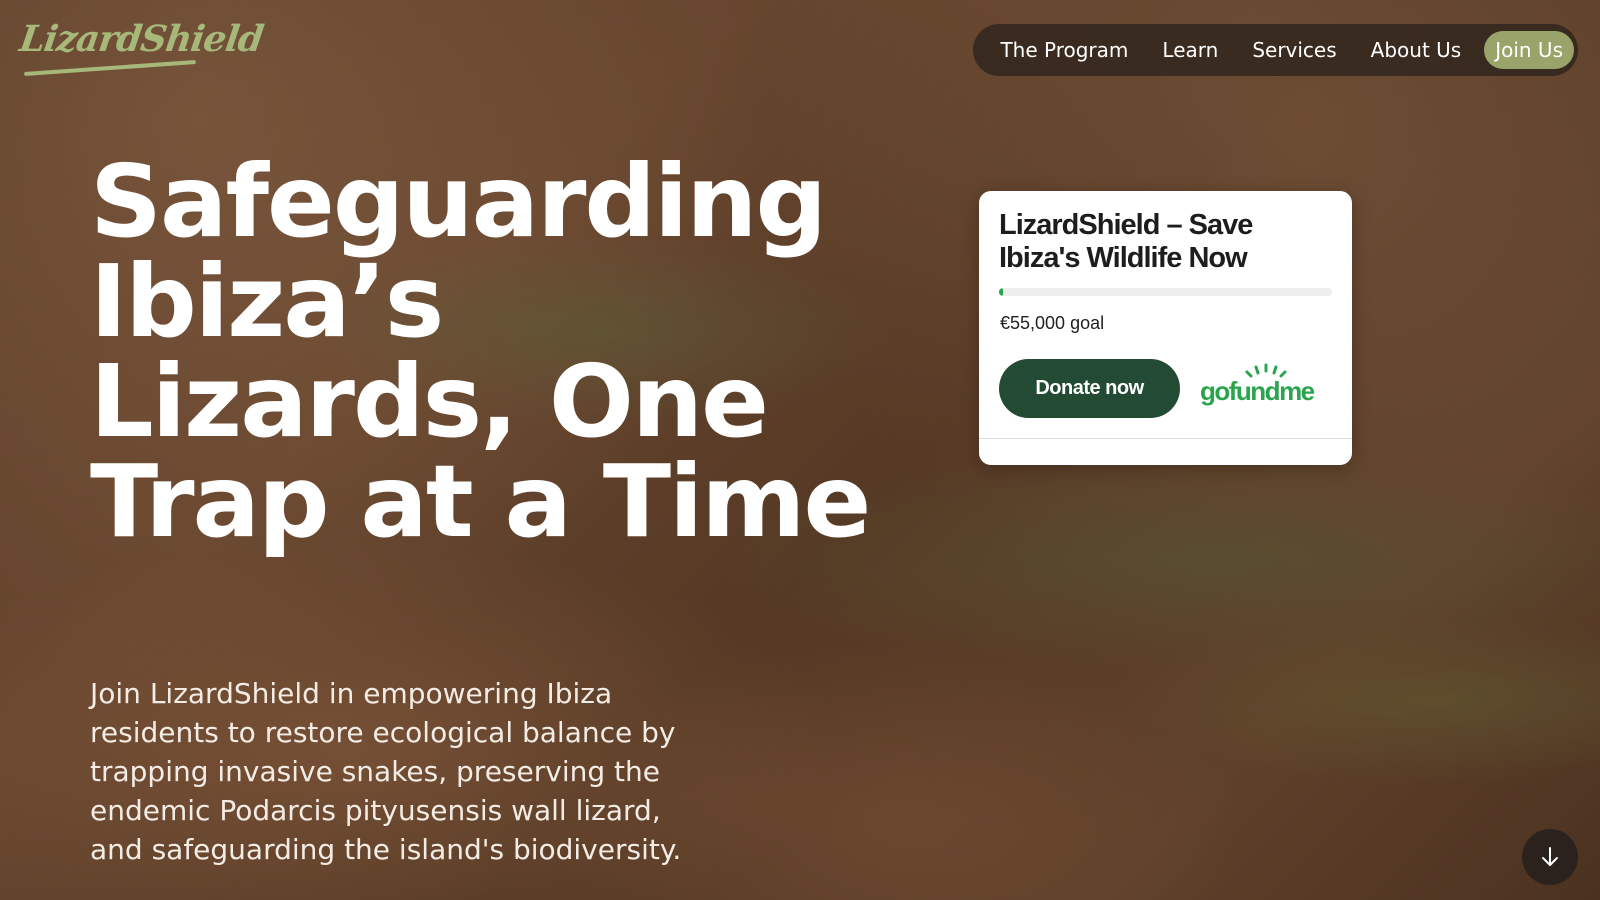  What do you see at coordinates (1190, 50) in the screenshot?
I see `nav-item-learn: Learn` at bounding box center [1190, 50].